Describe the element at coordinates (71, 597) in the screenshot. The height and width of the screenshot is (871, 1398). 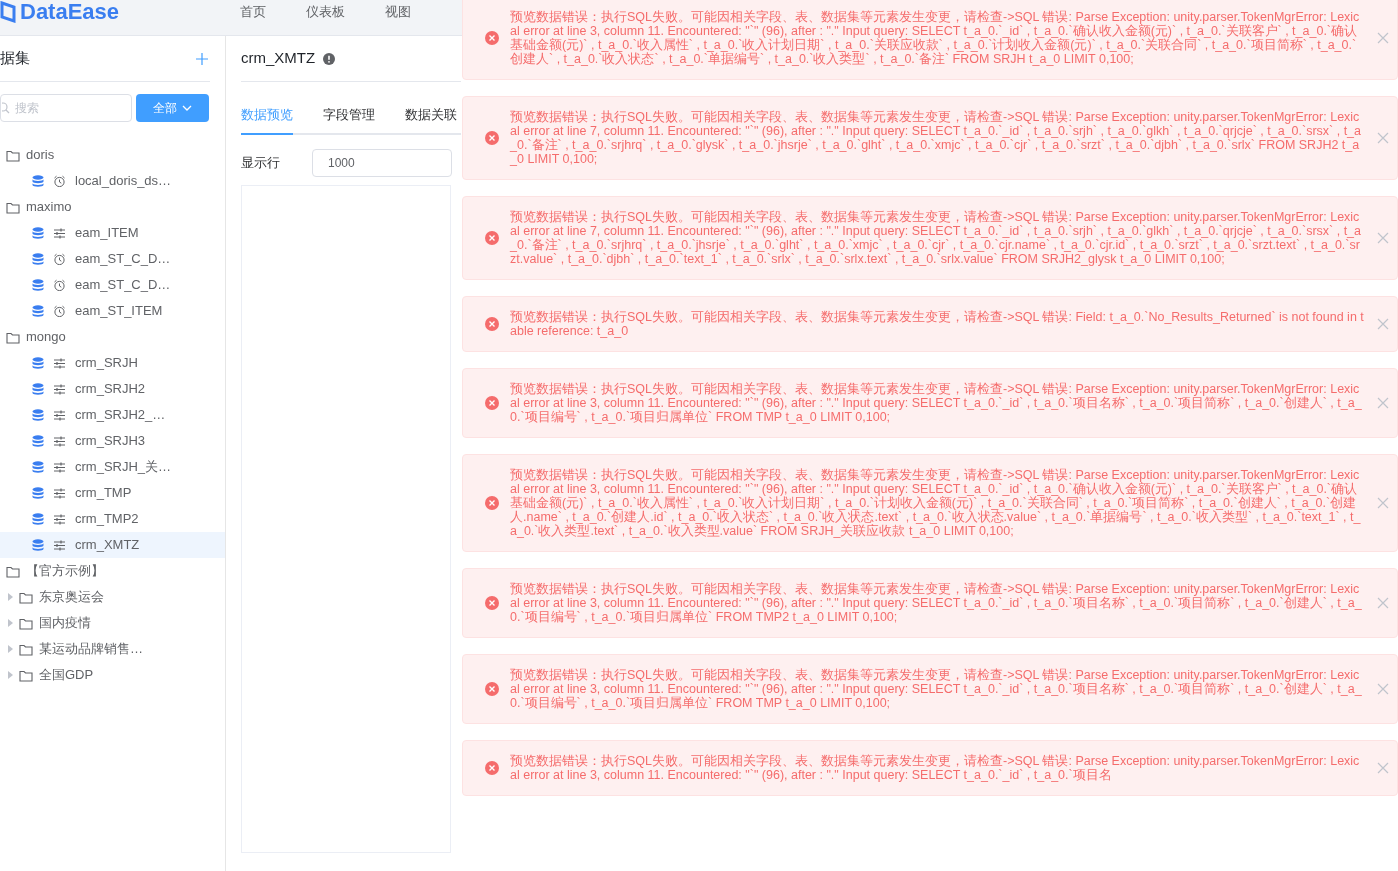
I see `folder-name: 东京奥运会` at that location.